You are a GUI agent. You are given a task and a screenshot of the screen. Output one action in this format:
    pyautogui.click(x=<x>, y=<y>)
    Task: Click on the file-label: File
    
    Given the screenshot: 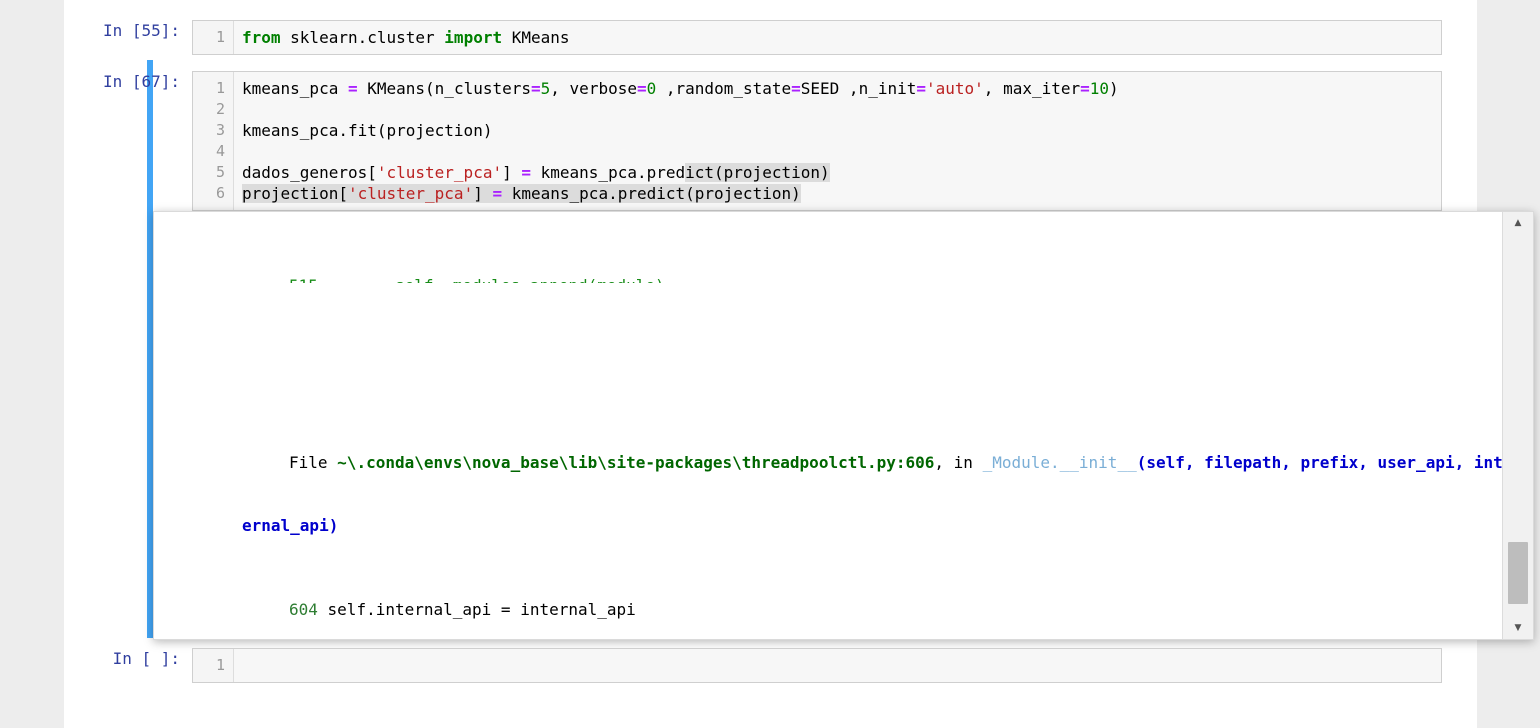 What is the action you would take?
    pyautogui.click(x=313, y=462)
    